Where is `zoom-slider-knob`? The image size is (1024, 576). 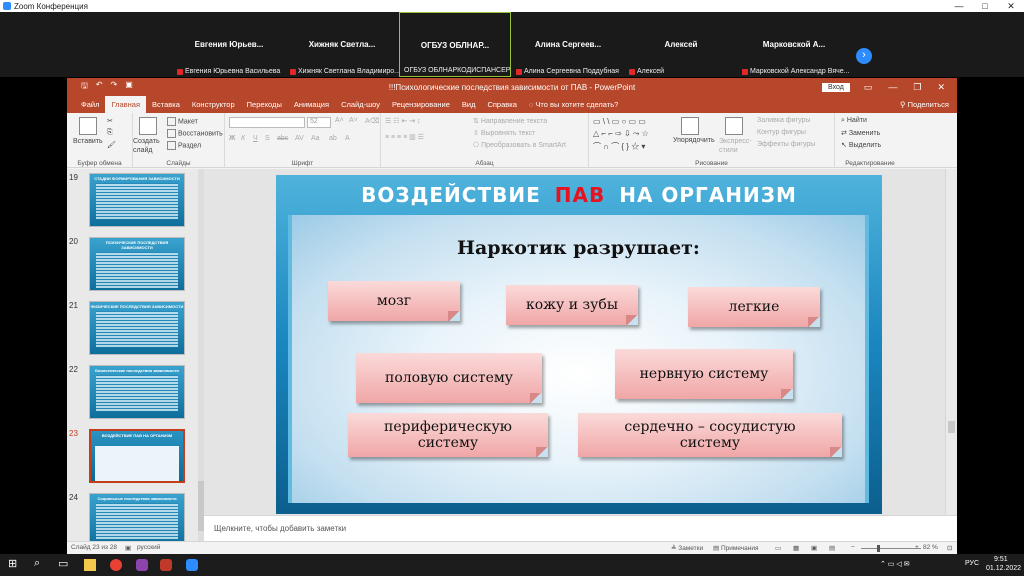
zoom-slider-knob is located at coordinates (878, 548).